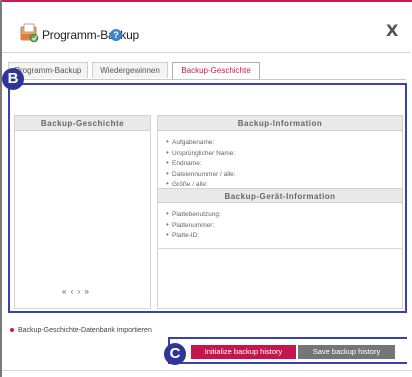 The image size is (412, 377). What do you see at coordinates (284, 175) in the screenshot?
I see `info-item-dateiennummer: Dateiennummer / alle:` at bounding box center [284, 175].